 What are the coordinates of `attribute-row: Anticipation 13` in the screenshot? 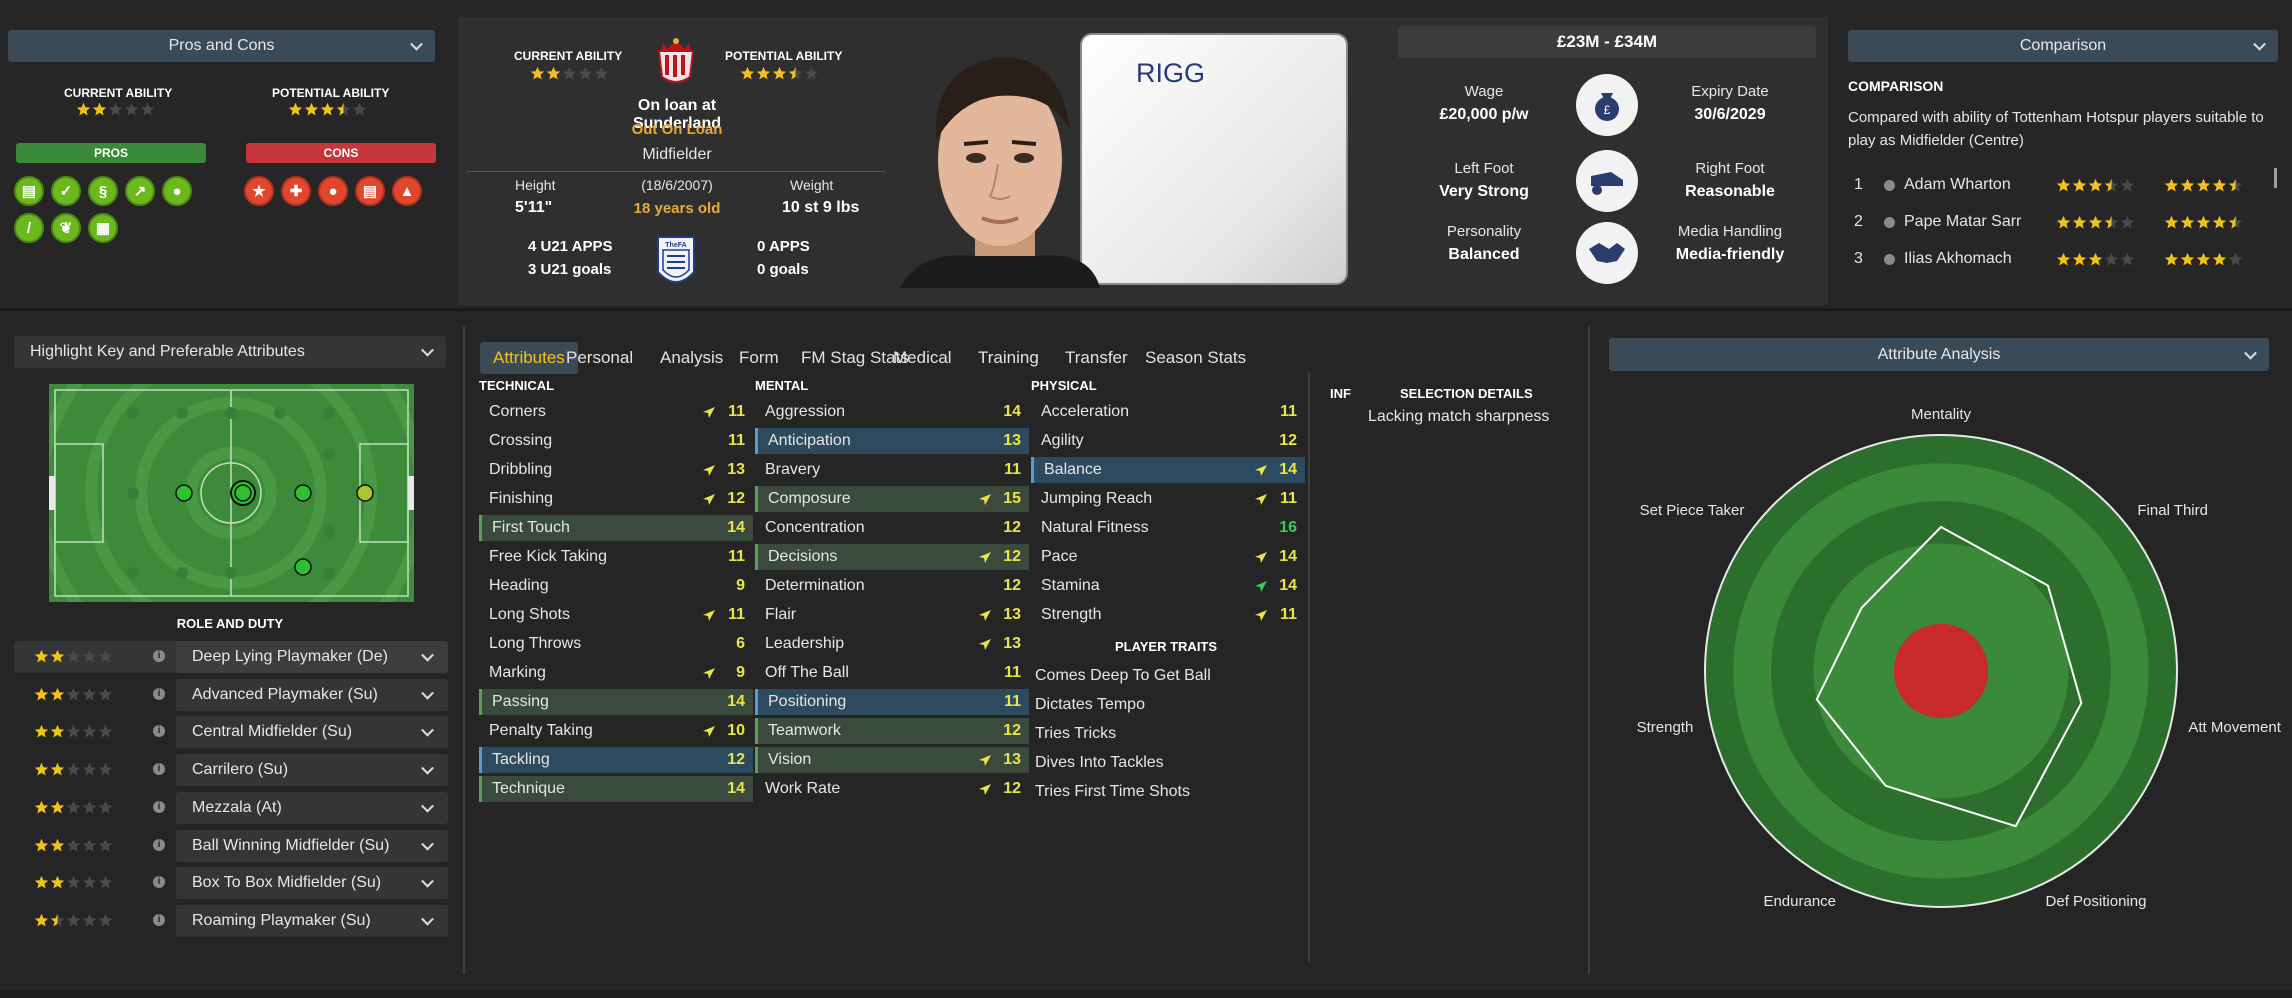 It's located at (892, 441).